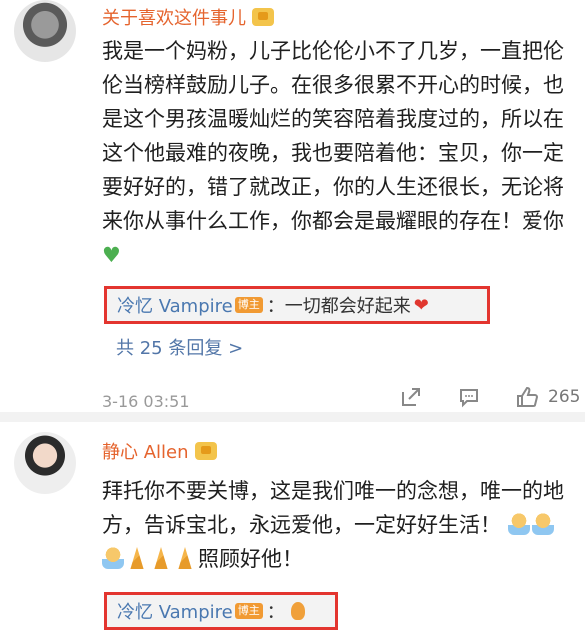 Image resolution: width=585 pixels, height=640 pixels. What do you see at coordinates (179, 347) in the screenshot?
I see `more-replies-link: 共 25 条回复 >` at bounding box center [179, 347].